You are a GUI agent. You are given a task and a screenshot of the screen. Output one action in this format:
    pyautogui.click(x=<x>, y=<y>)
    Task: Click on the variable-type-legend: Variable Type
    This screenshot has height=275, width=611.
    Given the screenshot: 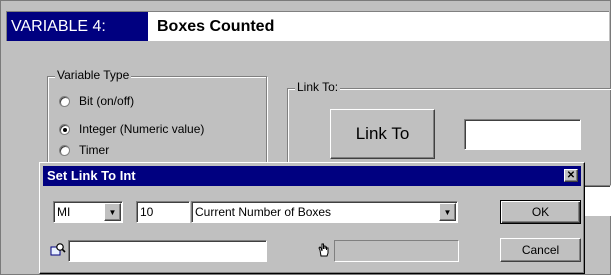 What is the action you would take?
    pyautogui.click(x=93, y=75)
    